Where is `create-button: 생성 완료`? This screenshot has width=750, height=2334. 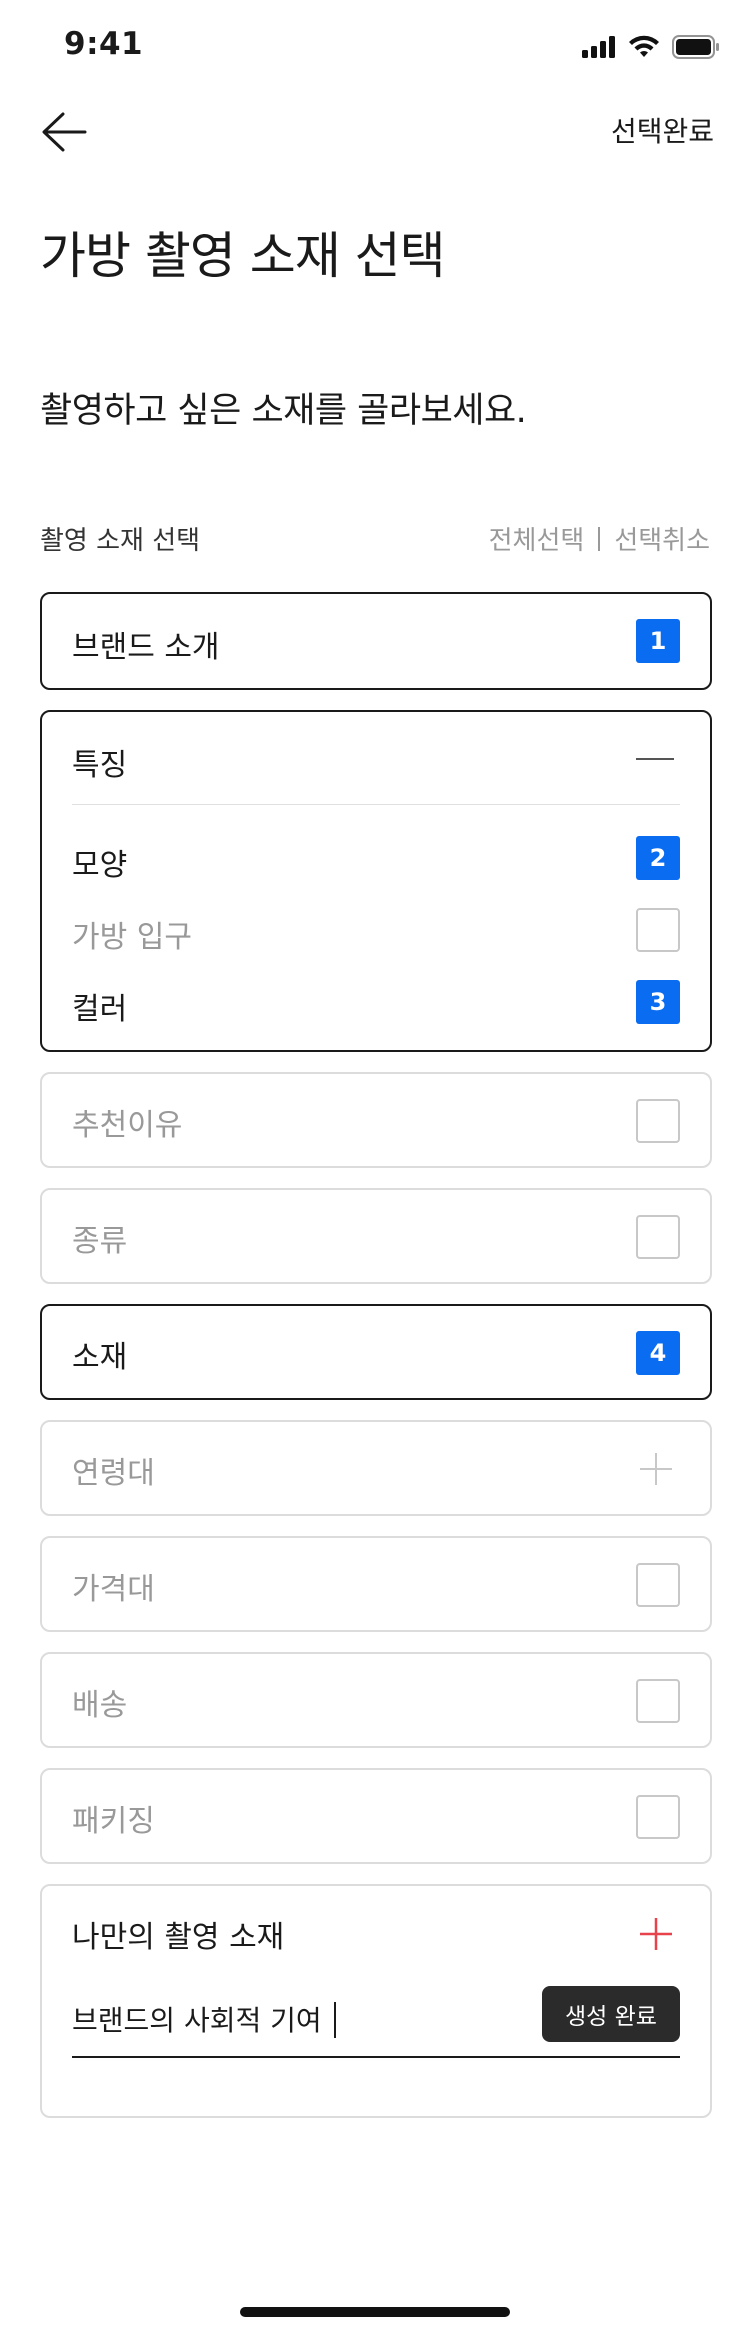 create-button: 생성 완료 is located at coordinates (611, 2014).